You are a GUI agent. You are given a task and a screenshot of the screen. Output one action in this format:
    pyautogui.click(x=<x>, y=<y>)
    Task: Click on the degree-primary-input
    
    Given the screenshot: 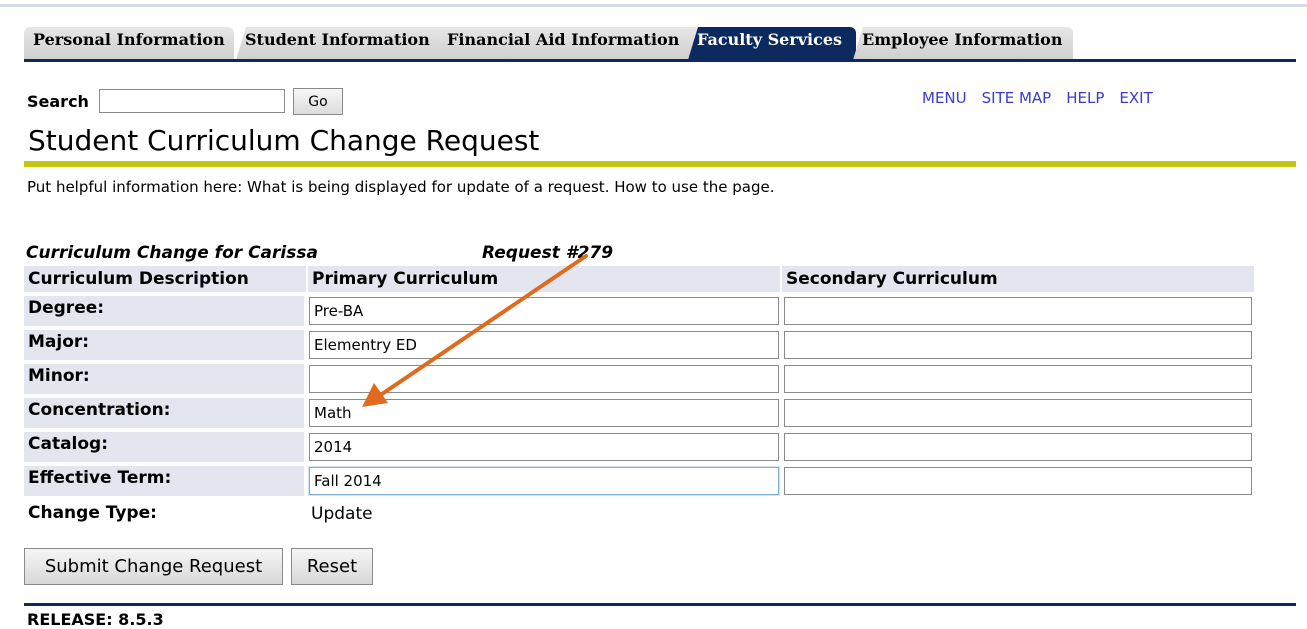 What is the action you would take?
    pyautogui.click(x=544, y=311)
    